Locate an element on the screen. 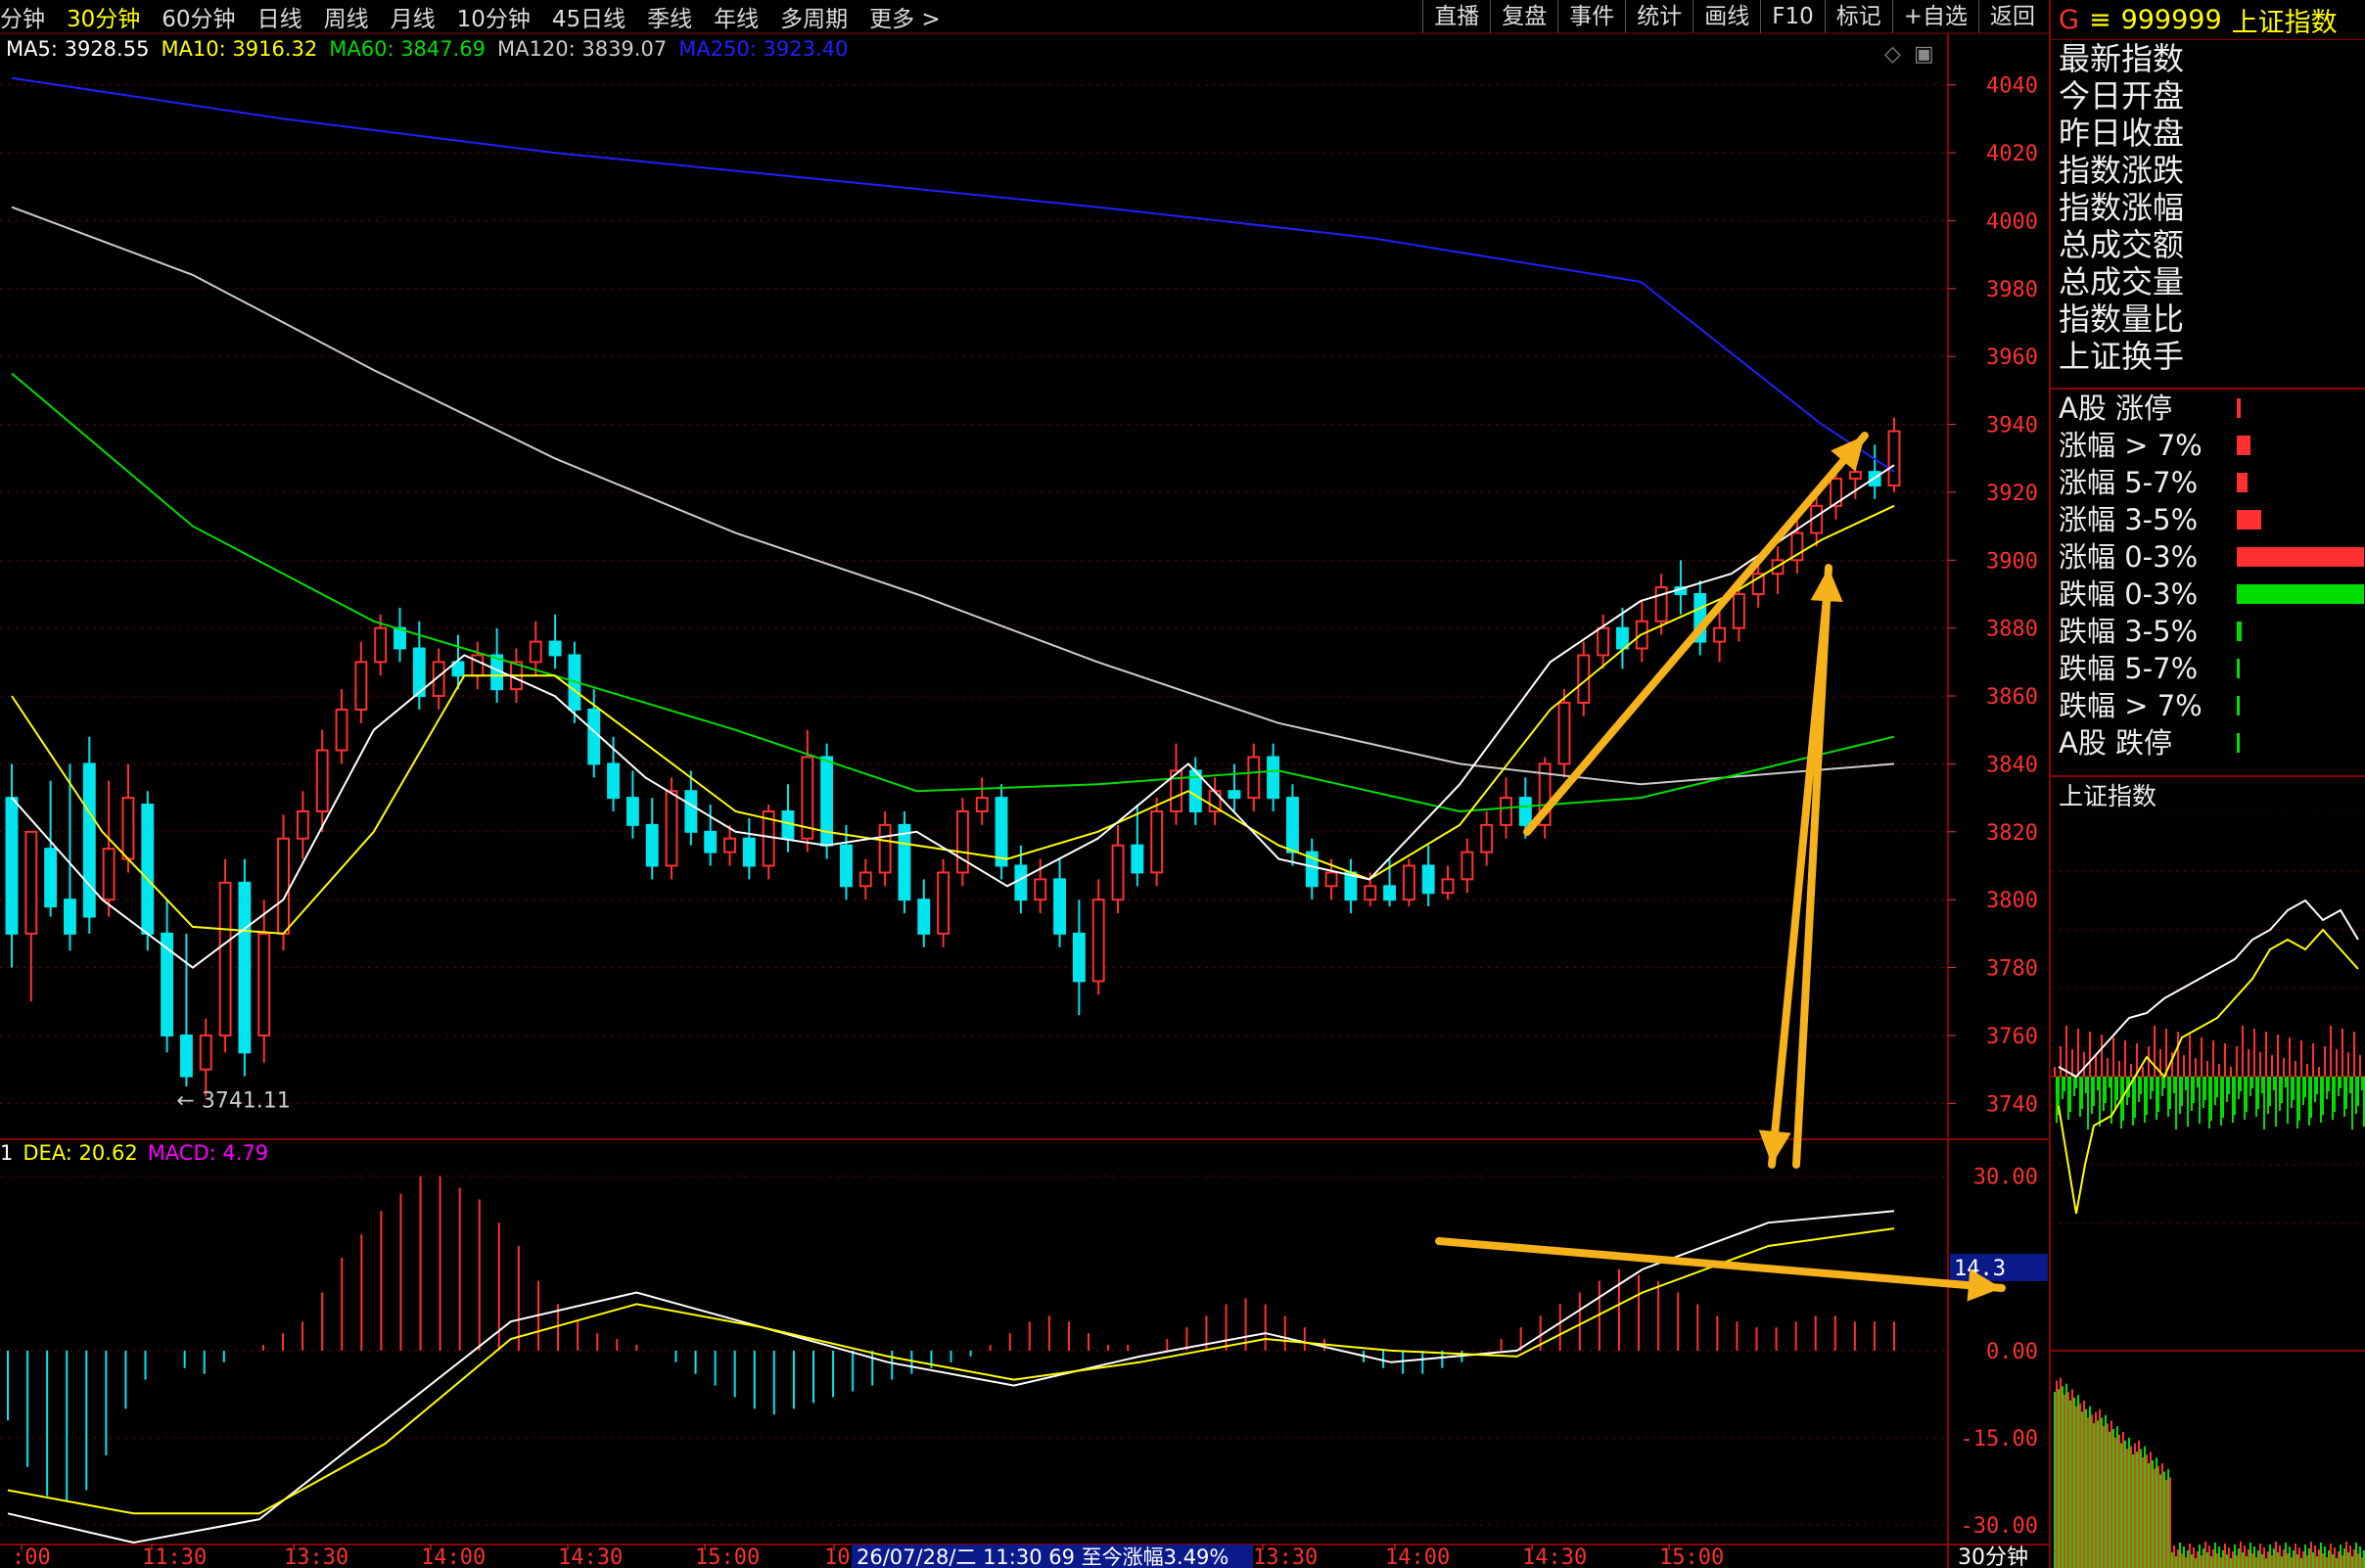 This screenshot has height=1568, width=2365. low-marker: ← 3741.11 is located at coordinates (233, 1100).